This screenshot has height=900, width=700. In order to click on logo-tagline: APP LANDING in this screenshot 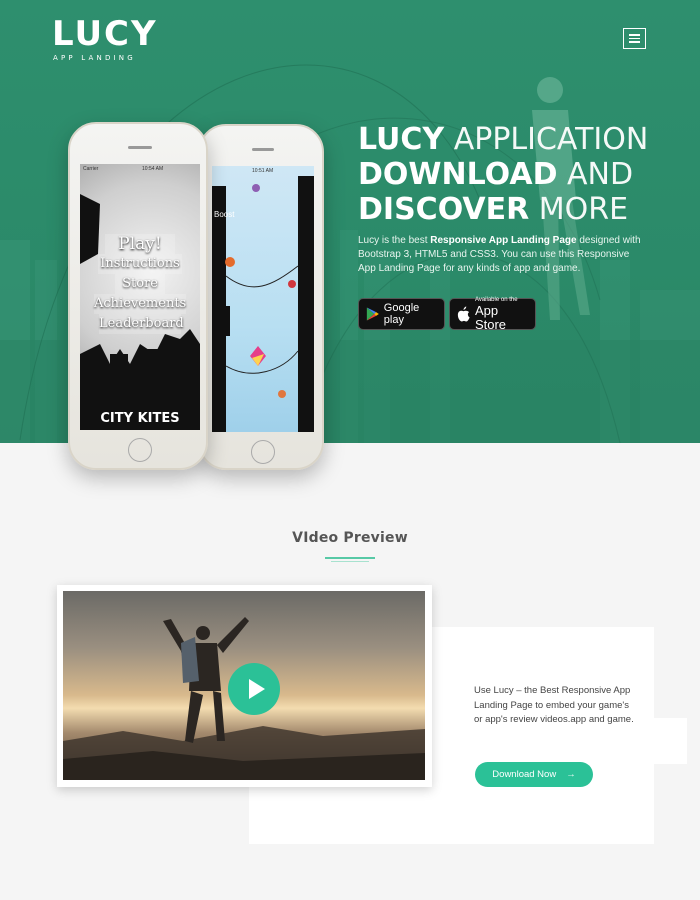, I will do `click(94, 58)`.